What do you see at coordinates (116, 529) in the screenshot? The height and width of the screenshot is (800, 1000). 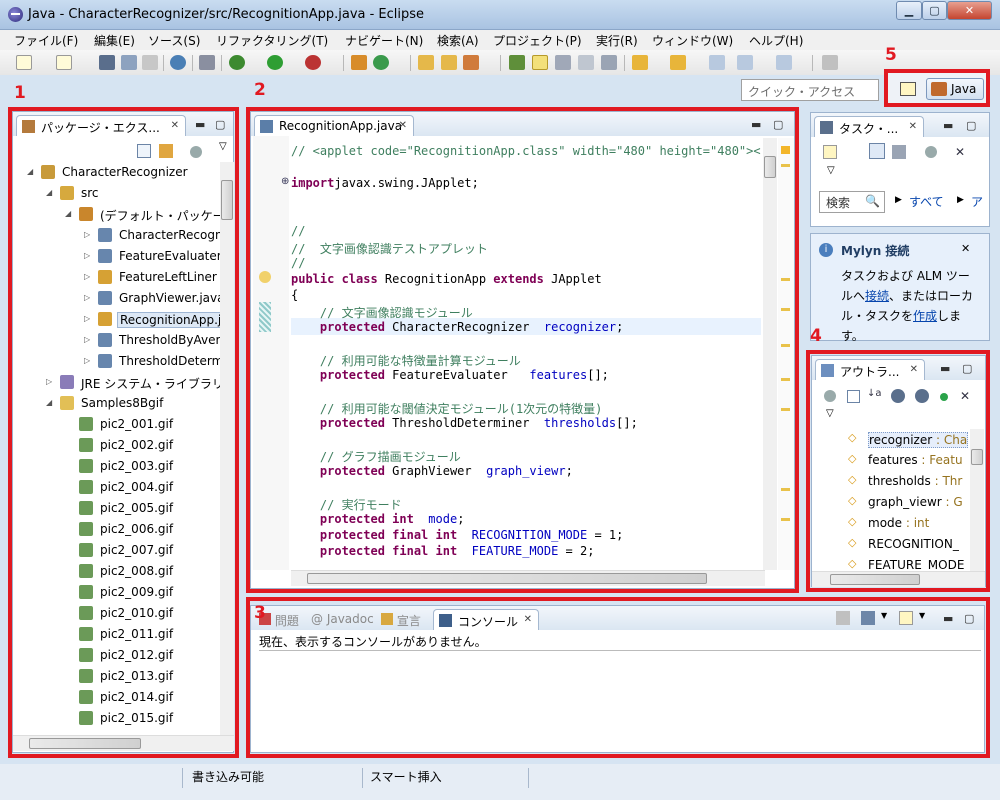 I see `tree-item: pic2_006.gif` at bounding box center [116, 529].